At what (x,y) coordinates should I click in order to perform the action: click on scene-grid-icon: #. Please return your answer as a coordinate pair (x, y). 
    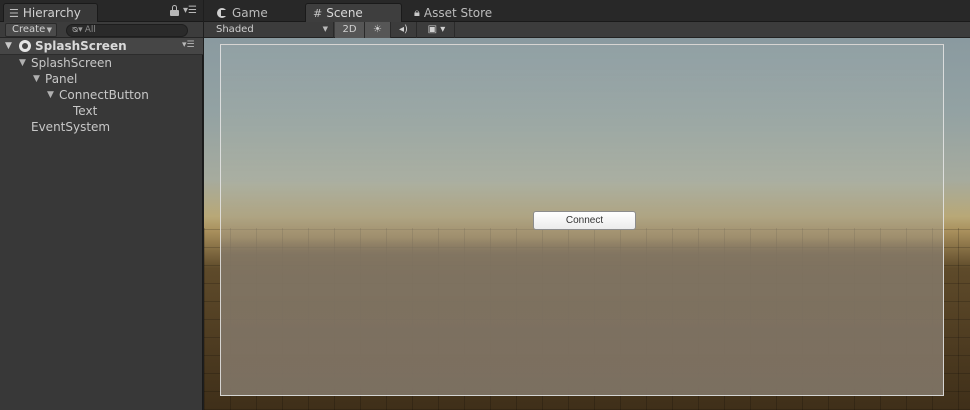
    Looking at the image, I should click on (318, 13).